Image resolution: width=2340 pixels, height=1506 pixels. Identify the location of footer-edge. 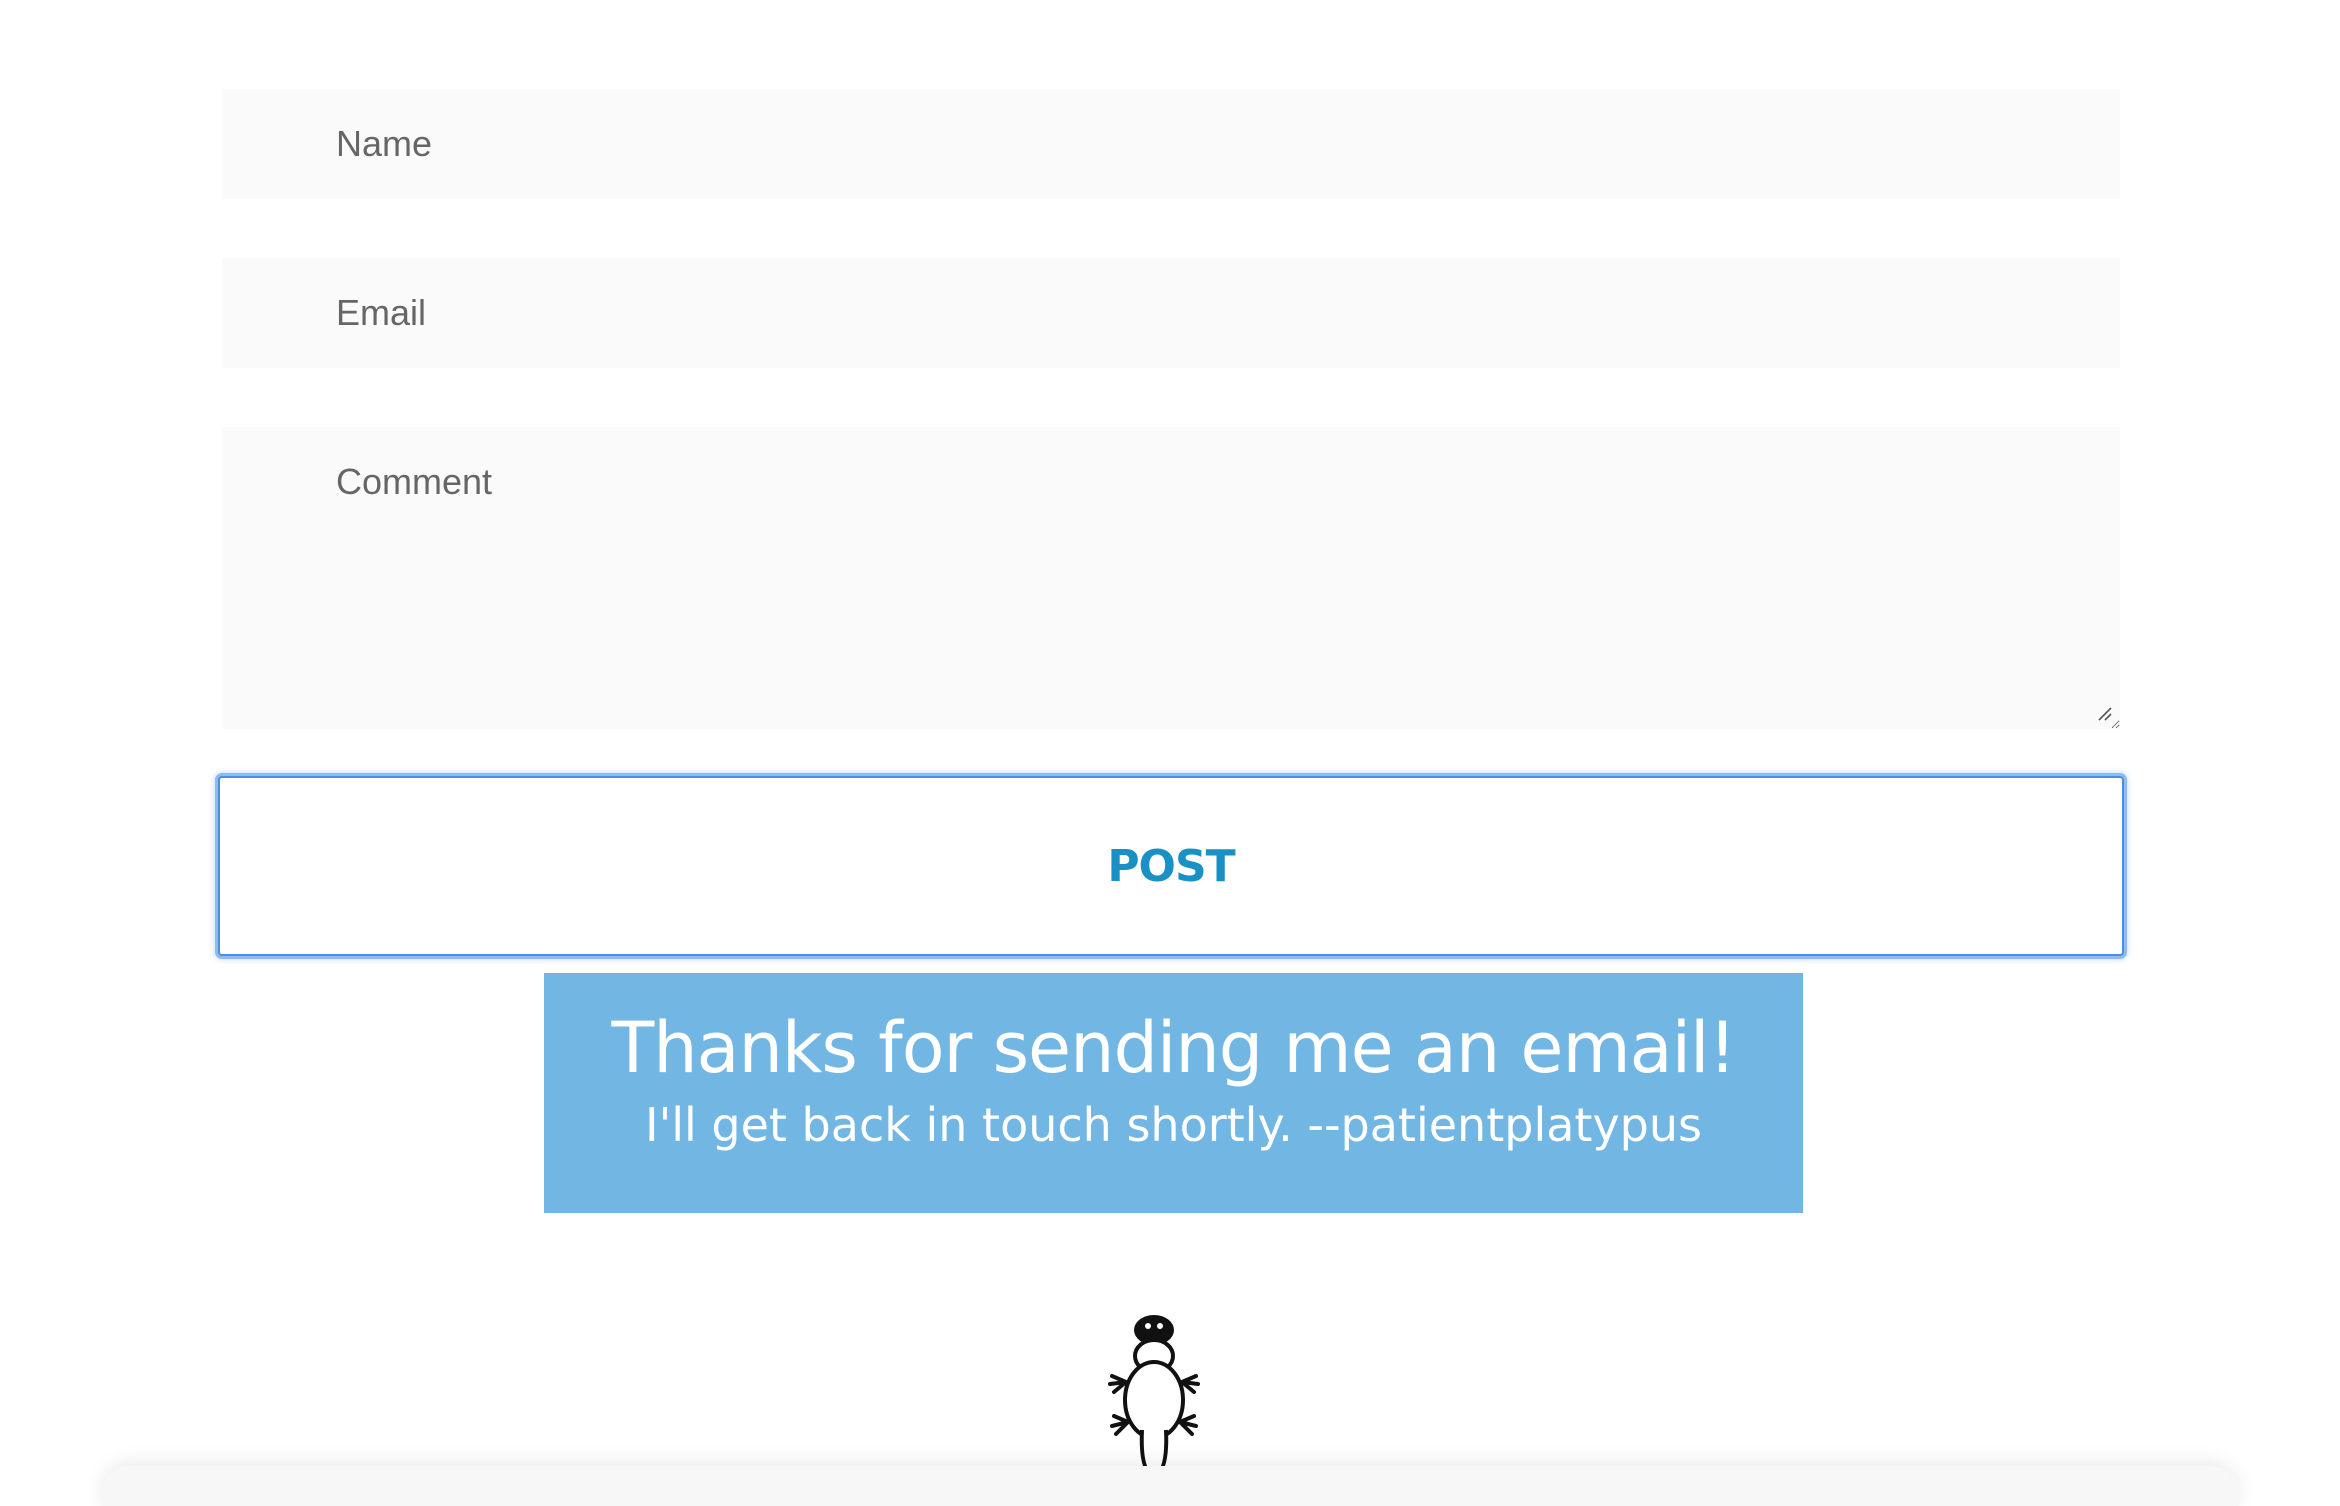
(1170, 1486).